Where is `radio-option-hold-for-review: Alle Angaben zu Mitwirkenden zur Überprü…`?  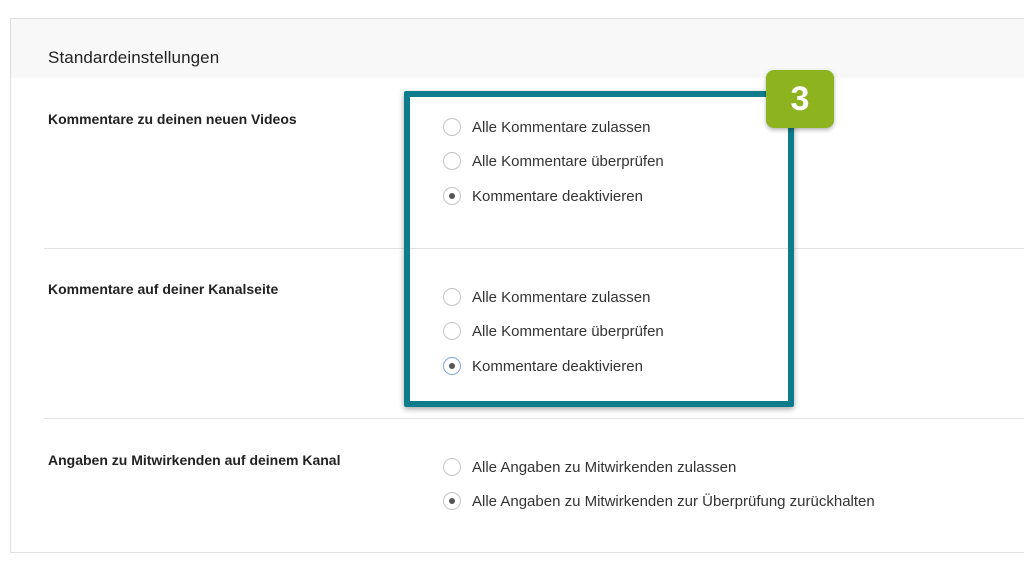 radio-option-hold-for-review: Alle Angaben zu Mitwirkenden zur Überprü… is located at coordinates (659, 501).